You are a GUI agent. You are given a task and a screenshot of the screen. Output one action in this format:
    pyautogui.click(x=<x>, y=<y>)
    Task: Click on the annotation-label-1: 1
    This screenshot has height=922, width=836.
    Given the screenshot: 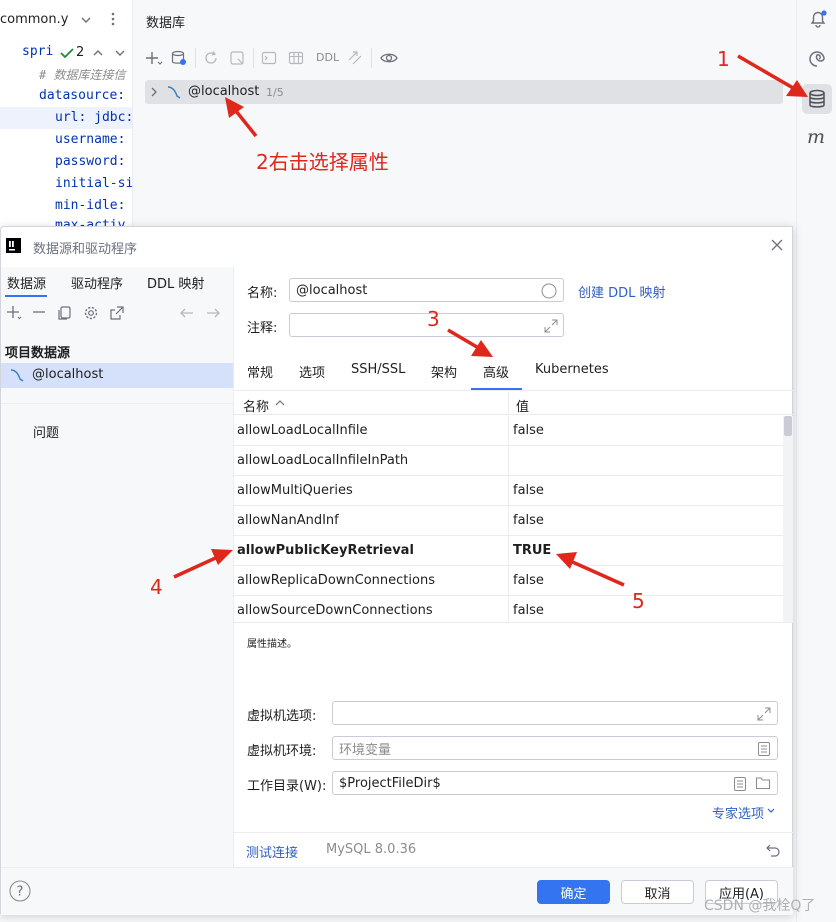 What is the action you would take?
    pyautogui.click(x=723, y=59)
    